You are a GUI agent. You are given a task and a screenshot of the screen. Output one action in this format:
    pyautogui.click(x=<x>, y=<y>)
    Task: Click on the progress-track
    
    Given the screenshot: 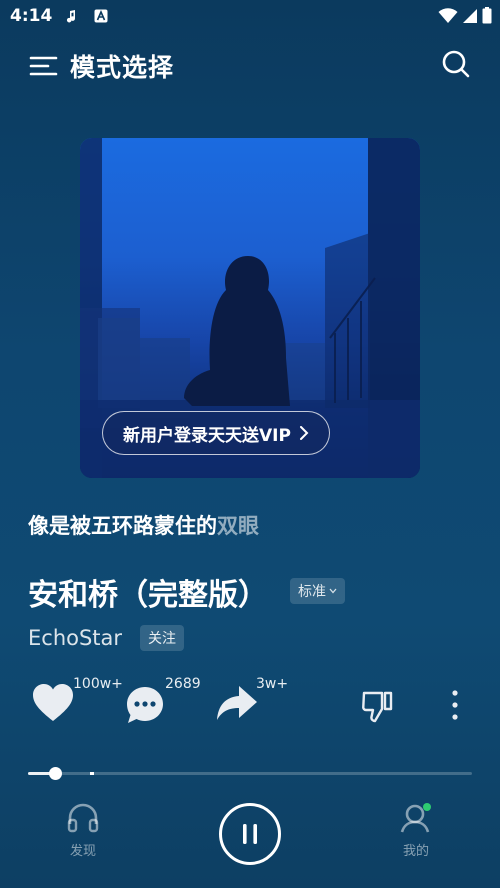 What is the action you would take?
    pyautogui.click(x=250, y=773)
    